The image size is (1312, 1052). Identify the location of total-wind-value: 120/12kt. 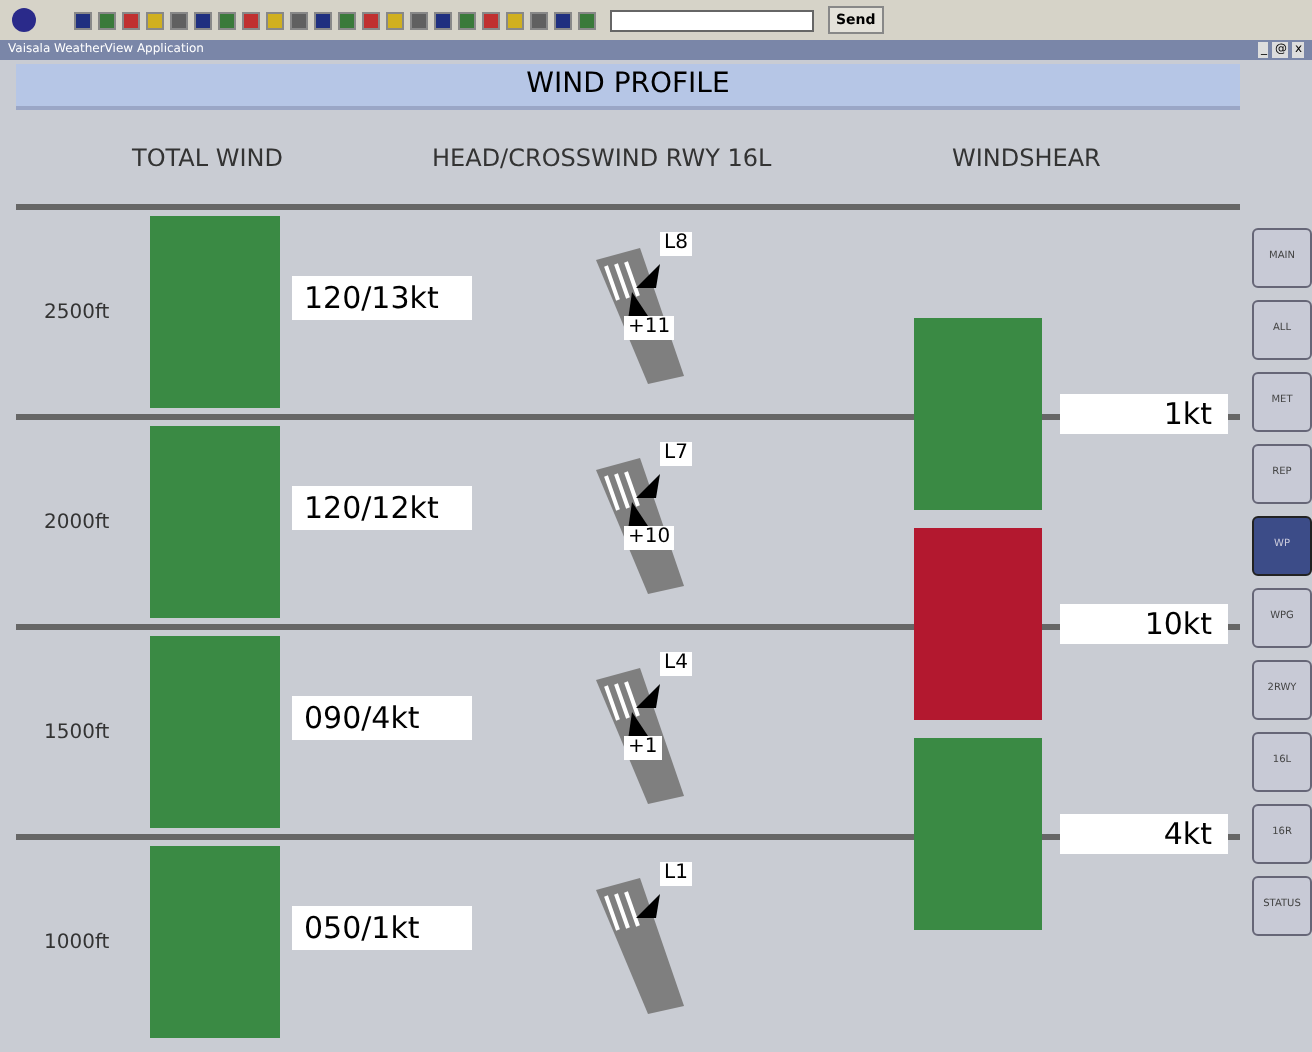
(382, 508).